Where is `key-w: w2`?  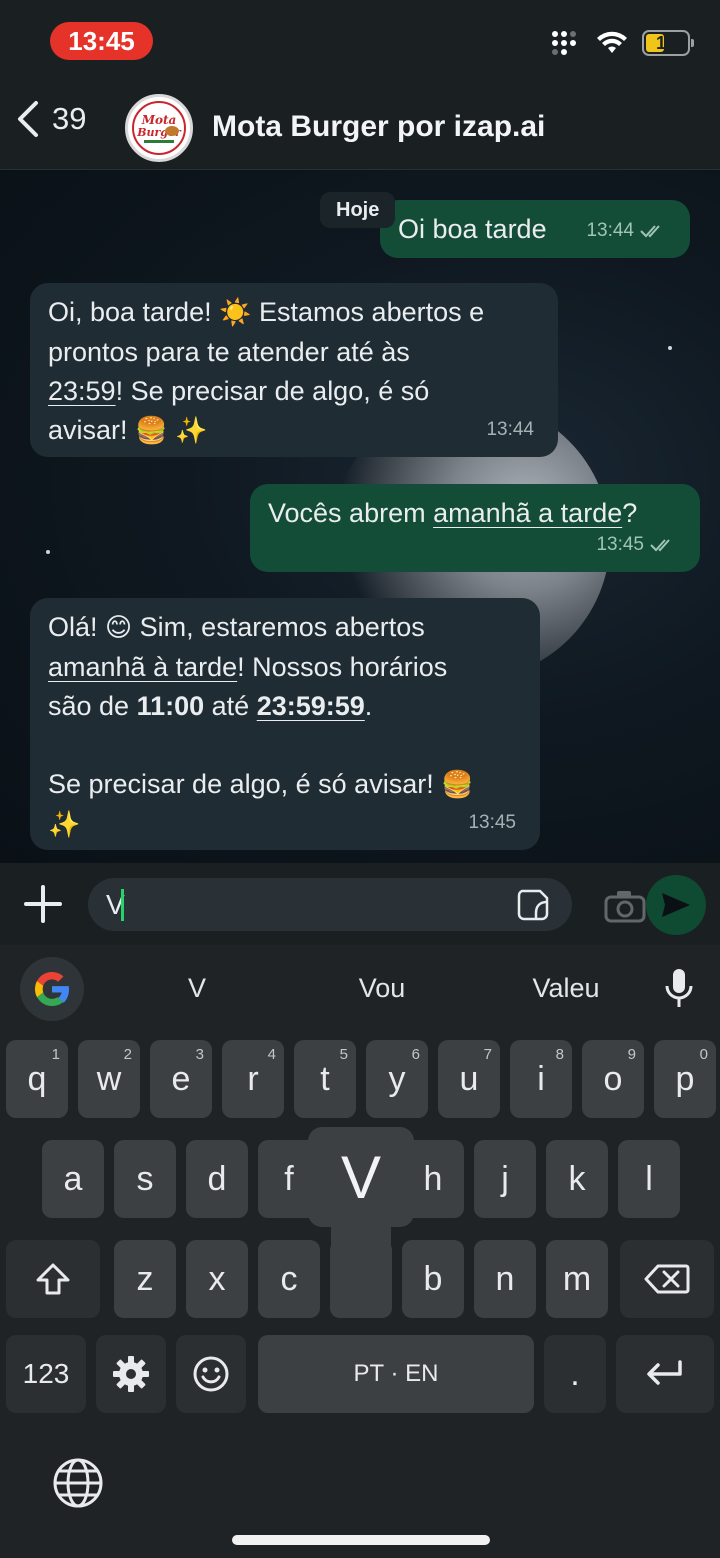 key-w: w2 is located at coordinates (109, 1079).